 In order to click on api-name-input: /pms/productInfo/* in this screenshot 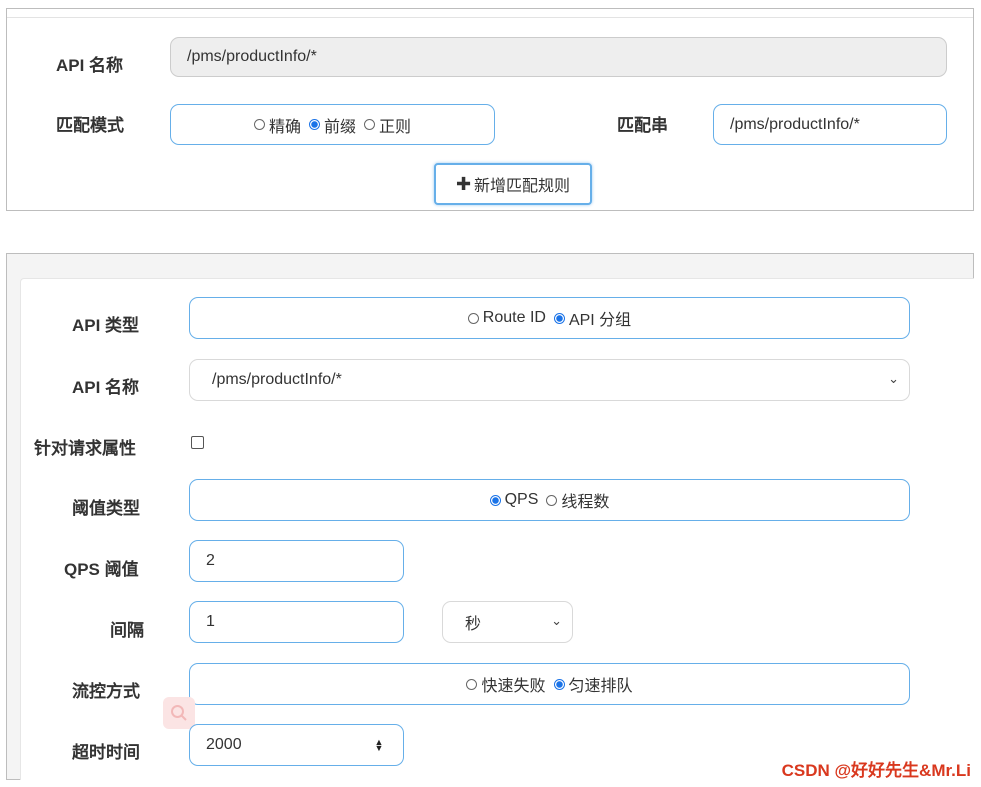, I will do `click(558, 57)`.